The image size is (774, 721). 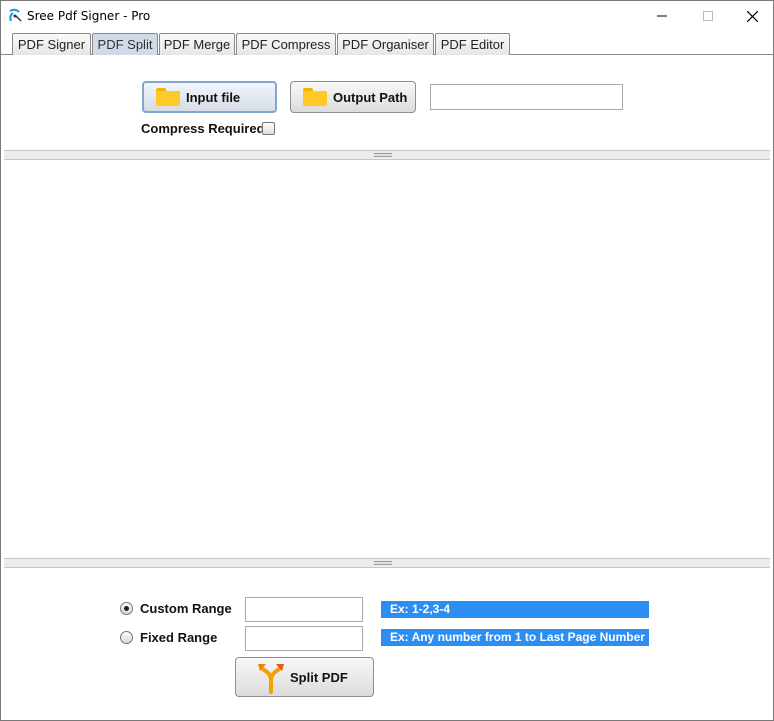 What do you see at coordinates (268, 128) in the screenshot?
I see `compress-required-checkbox` at bounding box center [268, 128].